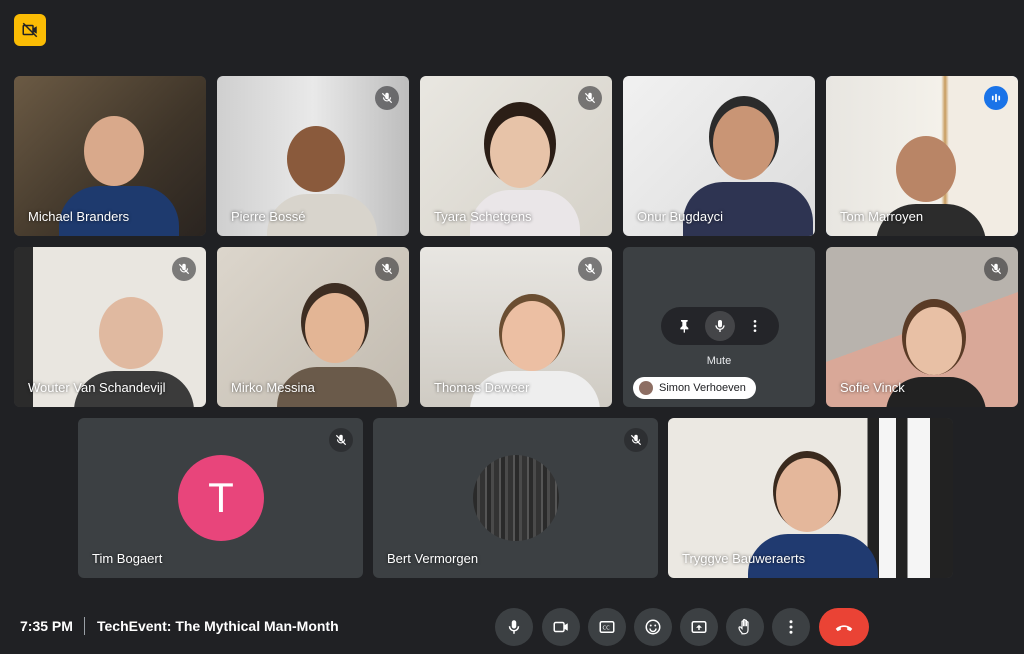 The width and height of the screenshot is (1024, 654). What do you see at coordinates (882, 216) in the screenshot?
I see `participant-name: Tom Marroyen` at bounding box center [882, 216].